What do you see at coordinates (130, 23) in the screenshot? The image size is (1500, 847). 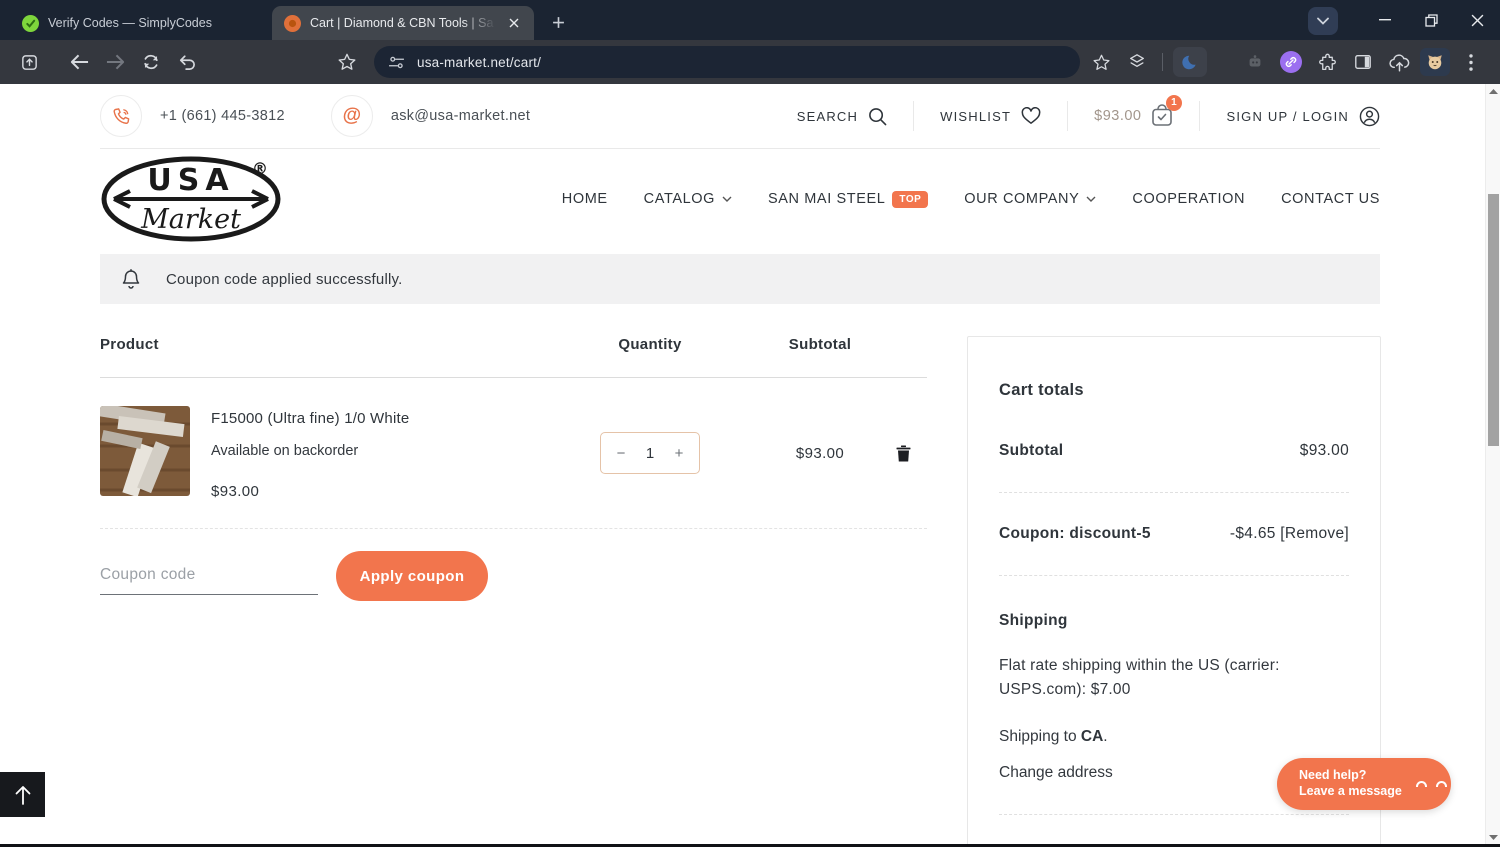 I see `tab-title: Verify Codes — SimplyCodes` at bounding box center [130, 23].